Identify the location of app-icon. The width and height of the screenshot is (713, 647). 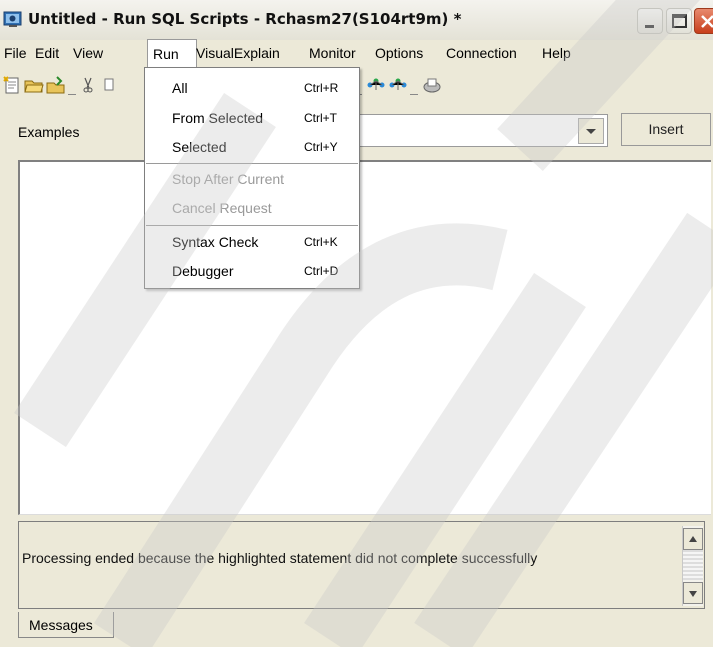
(13, 19).